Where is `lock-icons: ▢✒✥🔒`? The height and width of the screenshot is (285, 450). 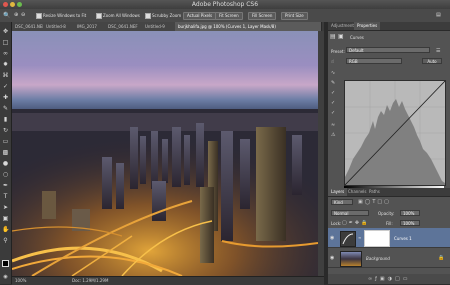 lock-icons: ▢✒✥🔒 is located at coordinates (355, 223).